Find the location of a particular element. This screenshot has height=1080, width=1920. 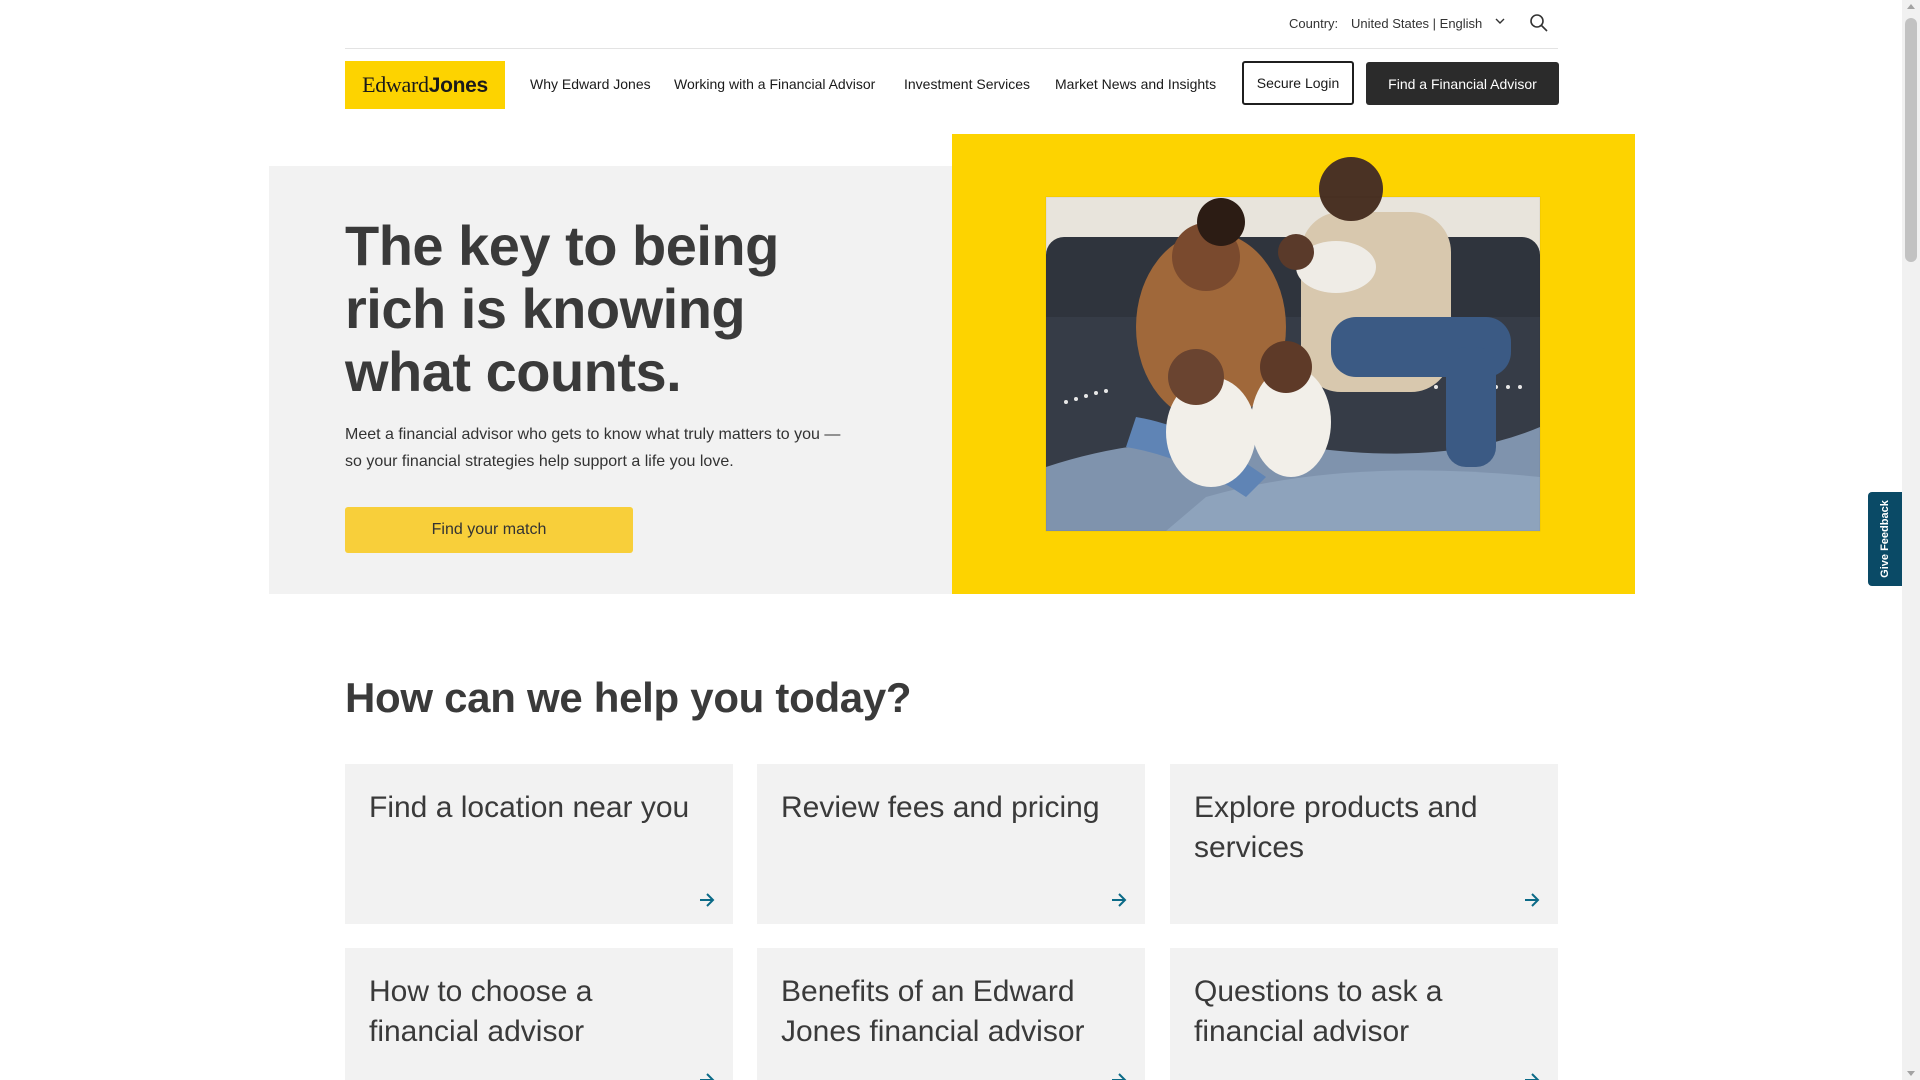

utility-bar: Country: United States | English is located at coordinates (951, 24).